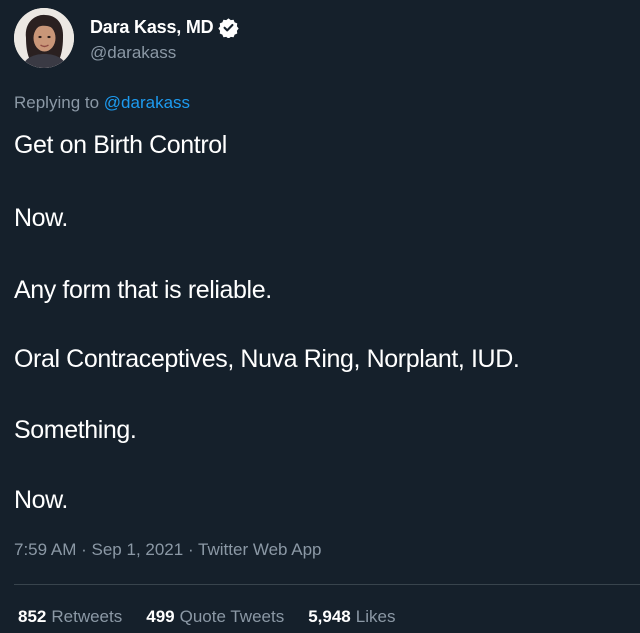 This screenshot has height=633, width=640. What do you see at coordinates (152, 27) in the screenshot?
I see `author-display-name: Dara Kass, MD` at bounding box center [152, 27].